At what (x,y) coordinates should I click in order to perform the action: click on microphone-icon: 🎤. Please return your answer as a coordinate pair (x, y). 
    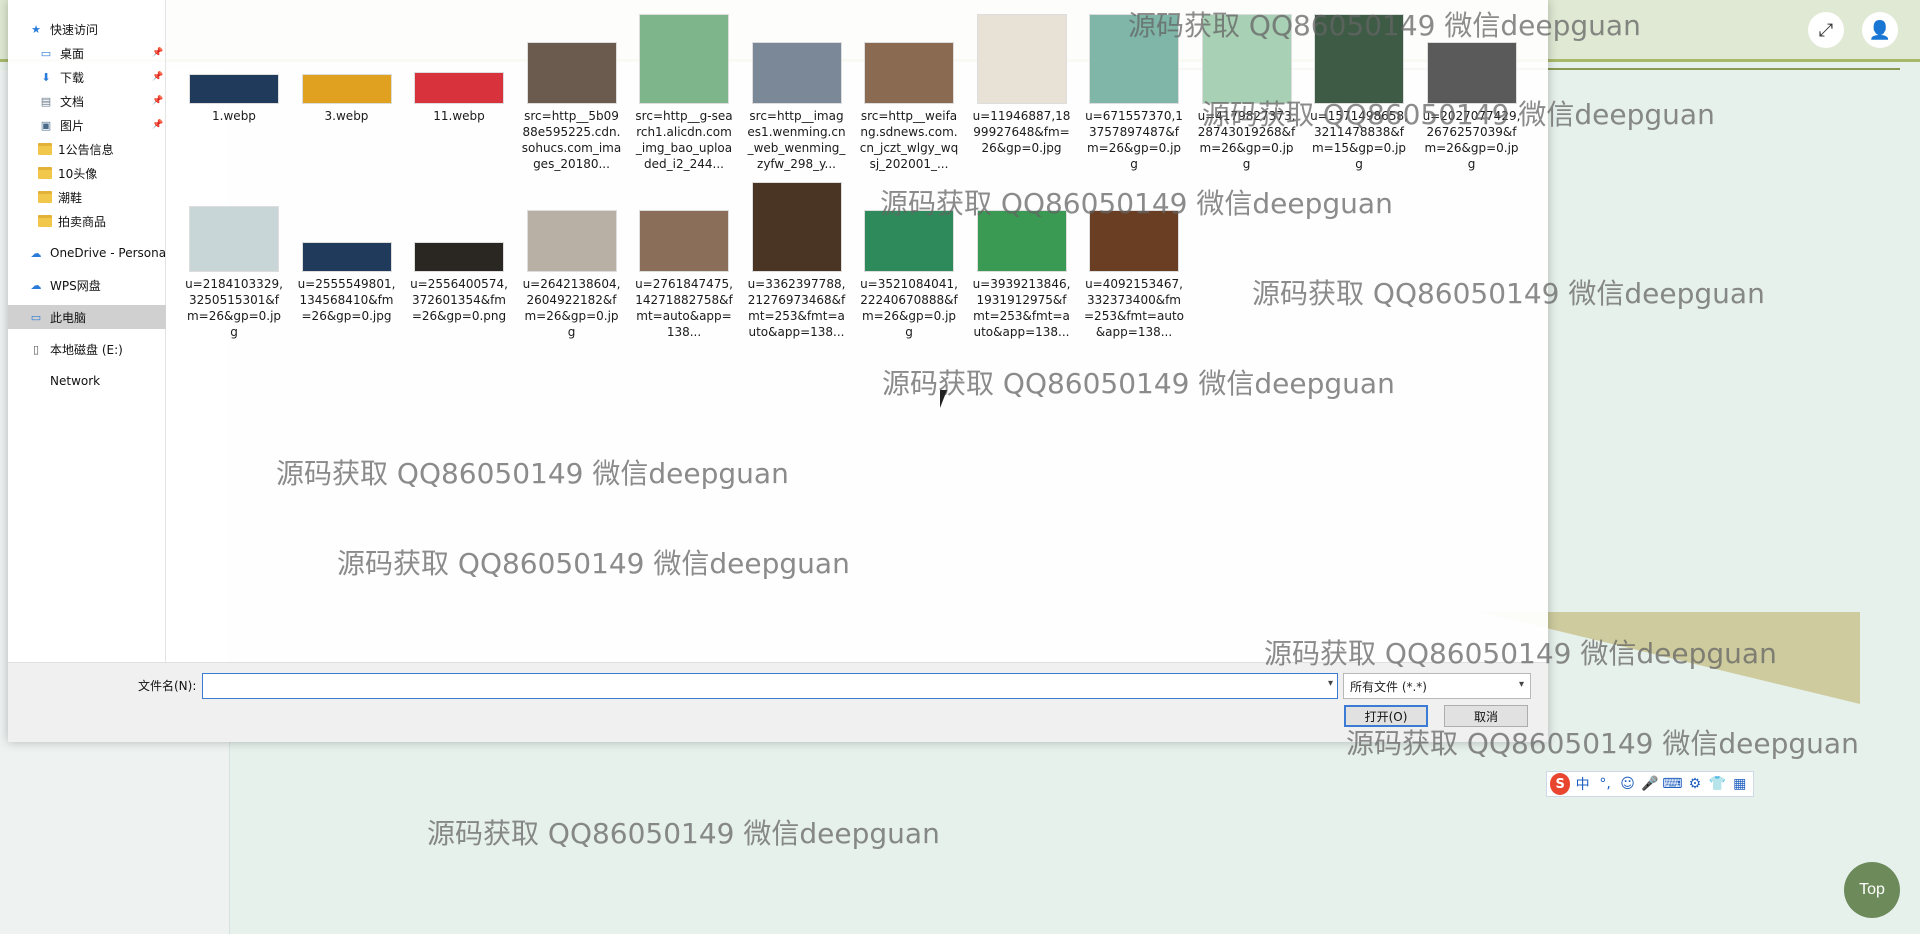
    Looking at the image, I should click on (1650, 784).